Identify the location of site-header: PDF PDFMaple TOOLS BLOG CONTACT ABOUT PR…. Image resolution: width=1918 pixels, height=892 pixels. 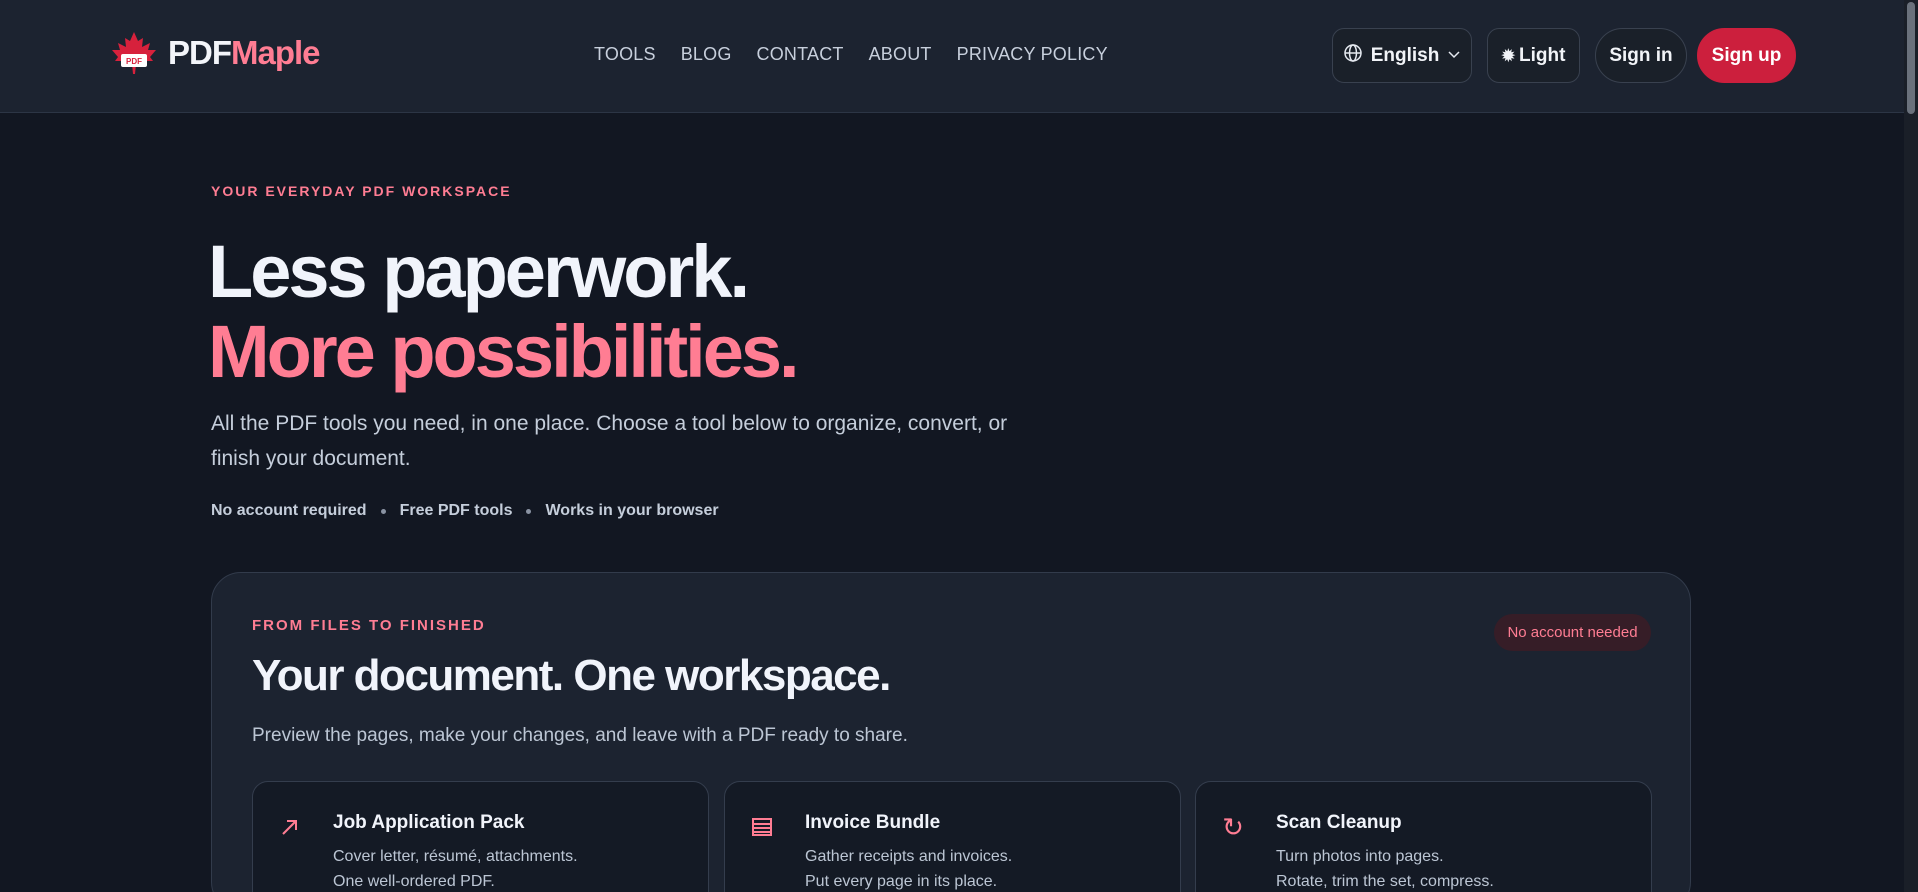
(952, 56).